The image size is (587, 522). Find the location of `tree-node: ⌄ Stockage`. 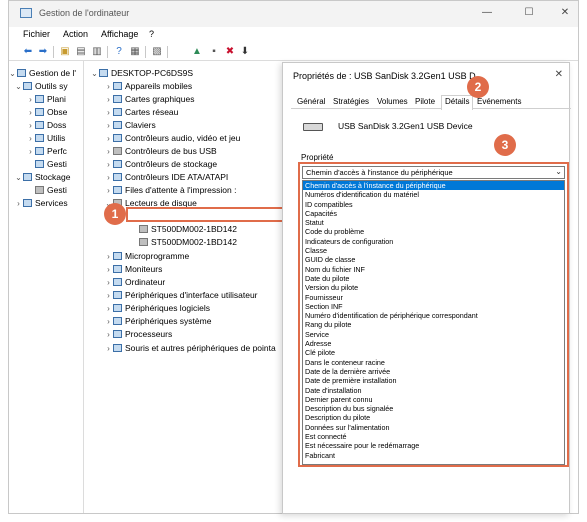

tree-node: ⌄ Stockage is located at coordinates (42, 177).